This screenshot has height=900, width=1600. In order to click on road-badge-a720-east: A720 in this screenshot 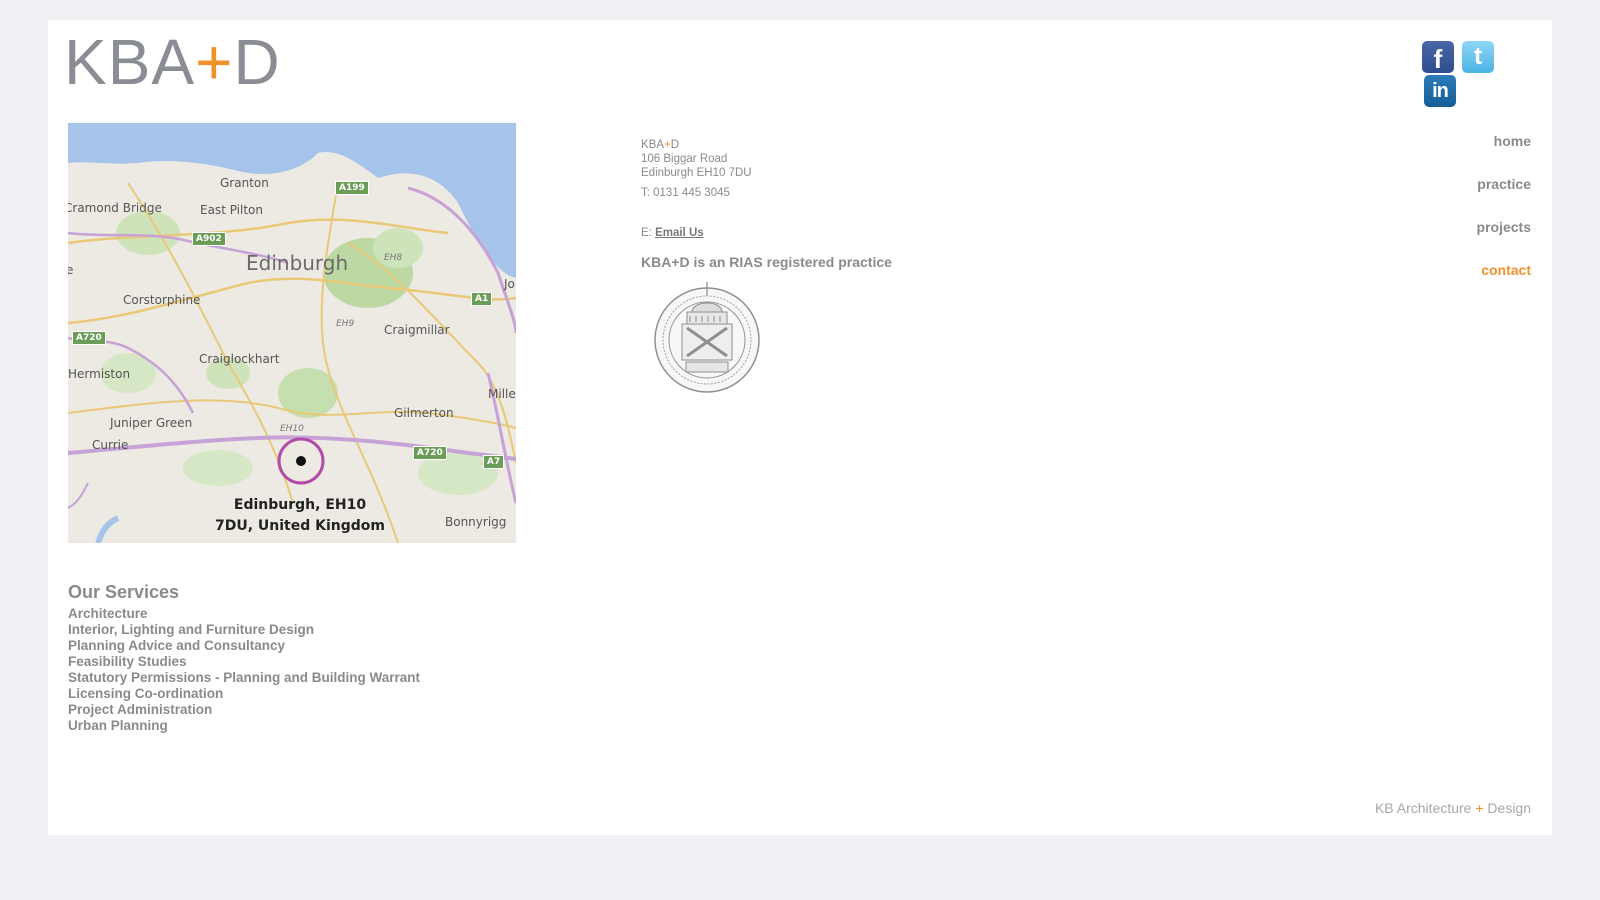, I will do `click(430, 453)`.